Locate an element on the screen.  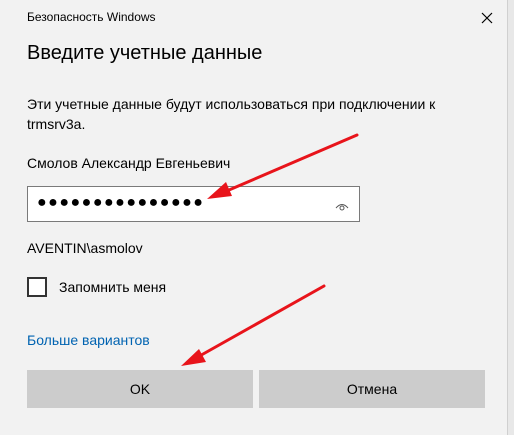
close-button is located at coordinates (487, 18).